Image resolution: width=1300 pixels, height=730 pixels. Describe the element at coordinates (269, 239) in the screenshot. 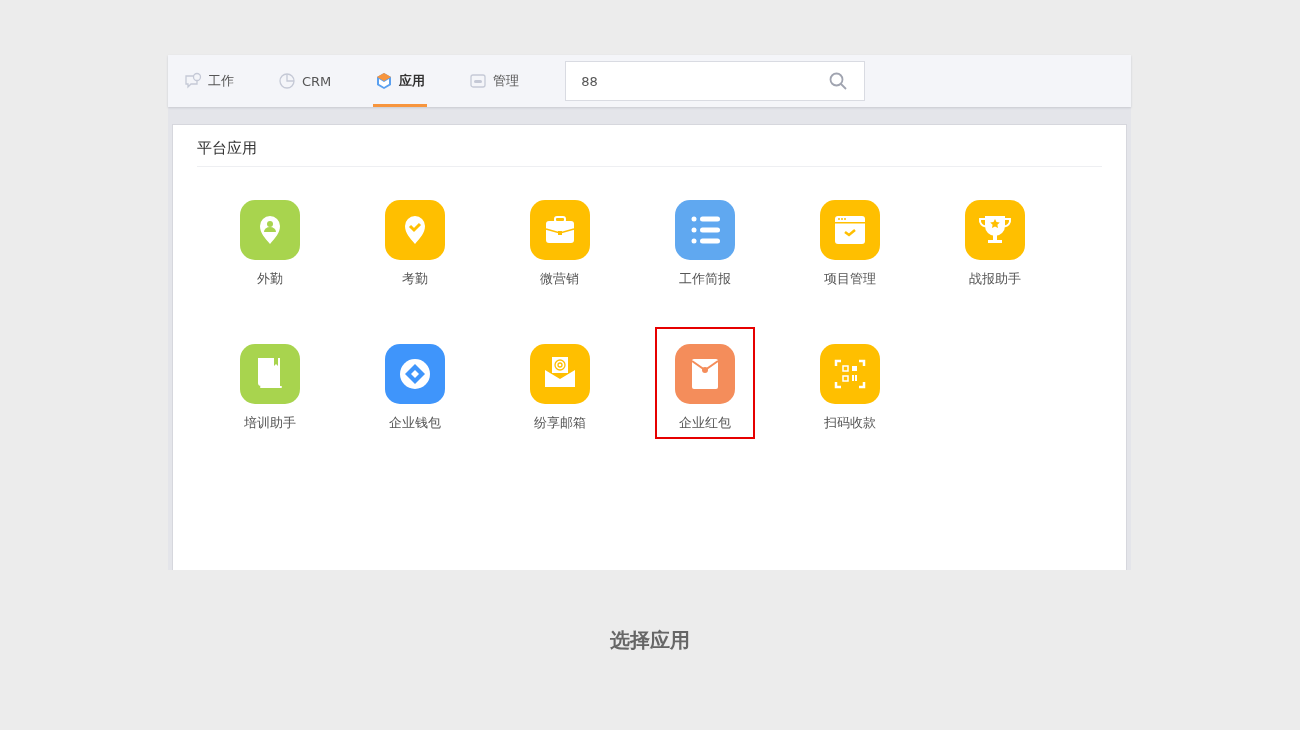

I see `app-tile: 外勤` at that location.